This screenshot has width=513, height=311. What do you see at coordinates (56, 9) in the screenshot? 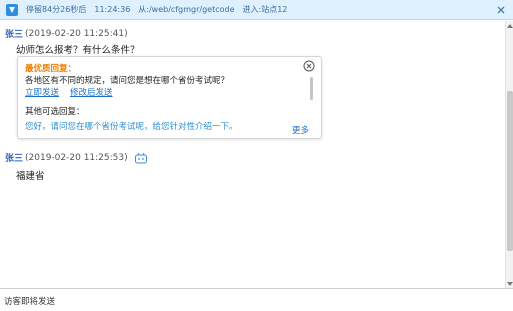
I see `visitor-stay-duration: 停留84分26秒后` at bounding box center [56, 9].